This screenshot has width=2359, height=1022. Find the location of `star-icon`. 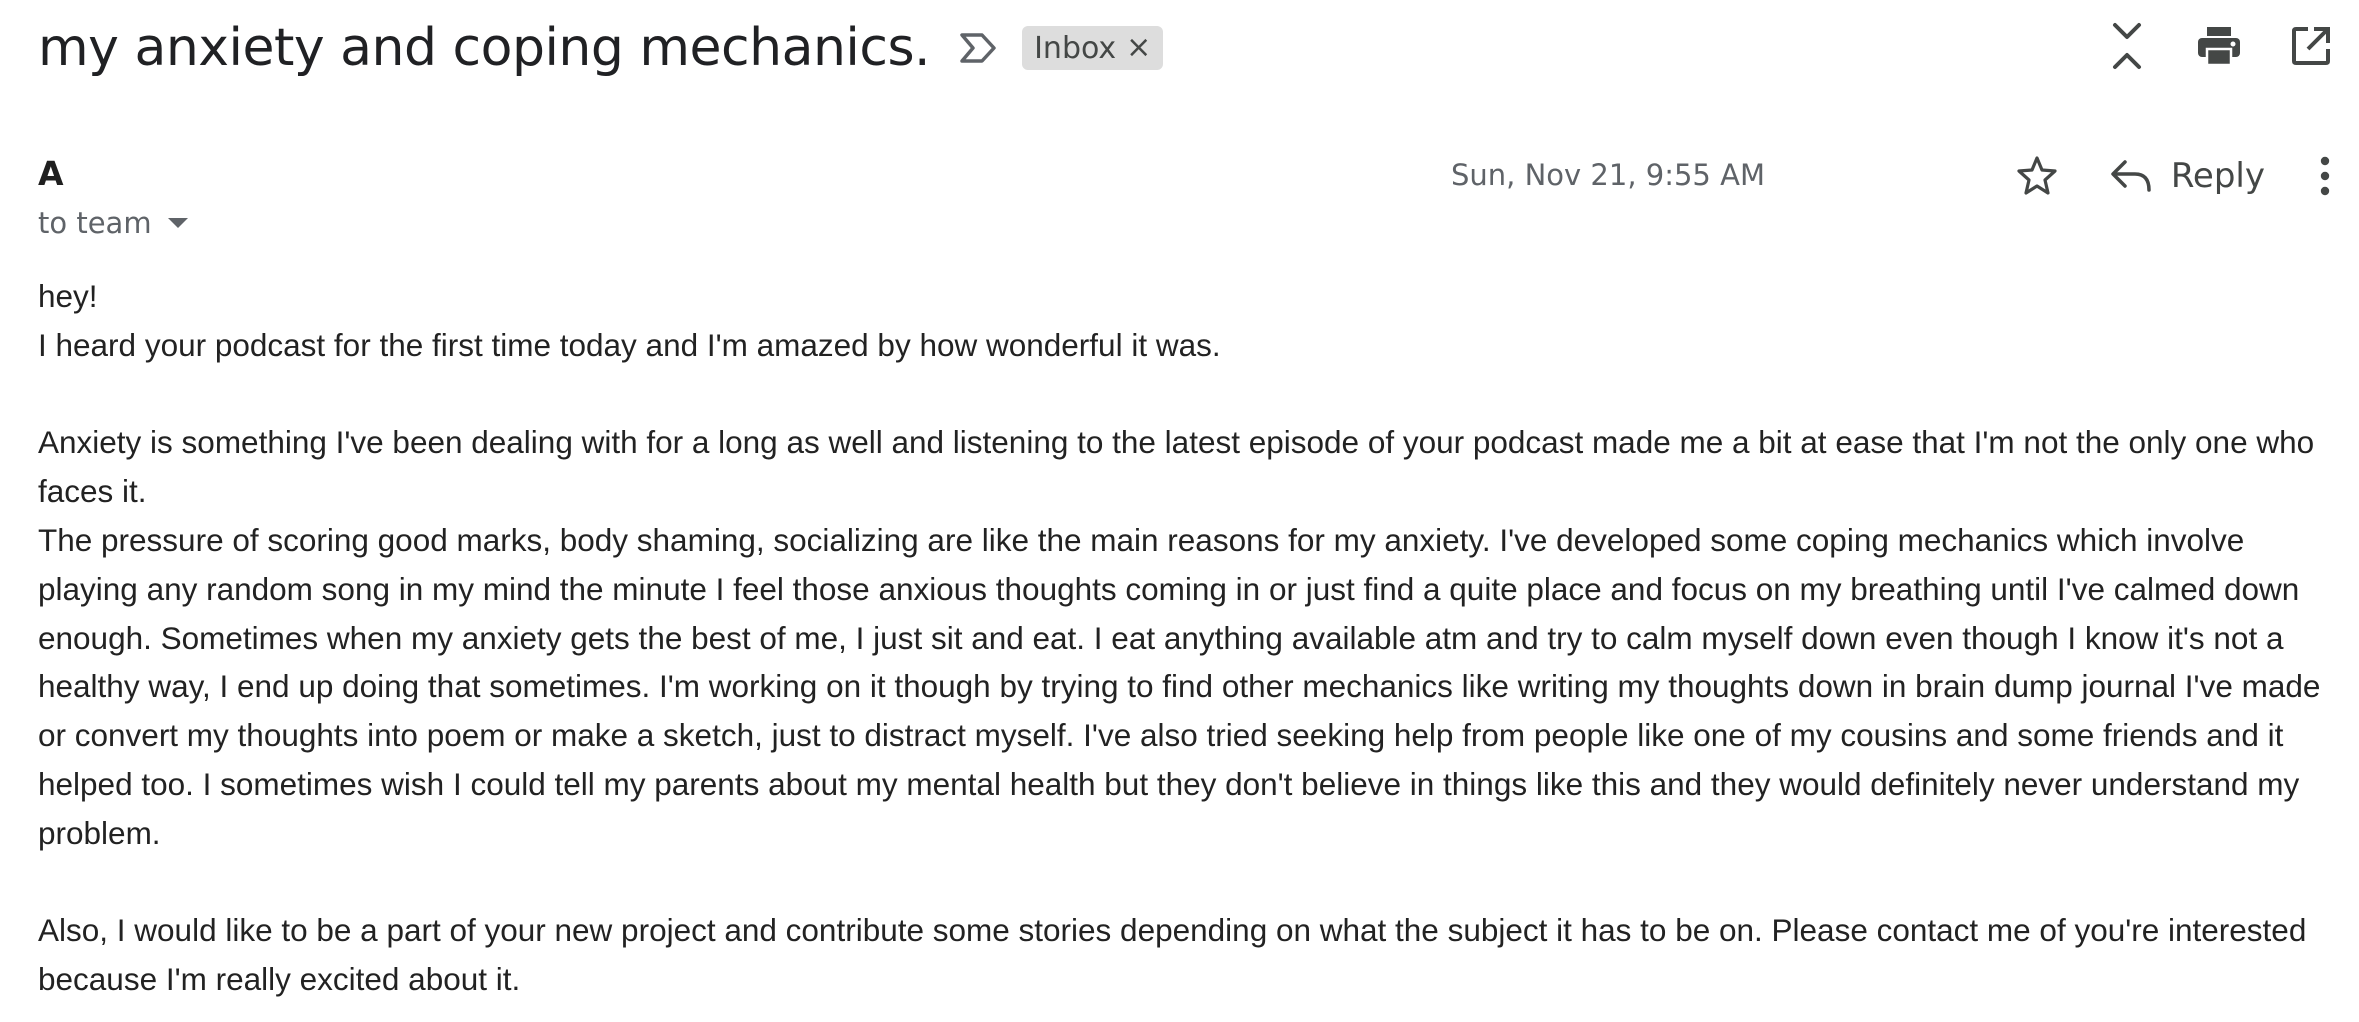

star-icon is located at coordinates (2037, 176).